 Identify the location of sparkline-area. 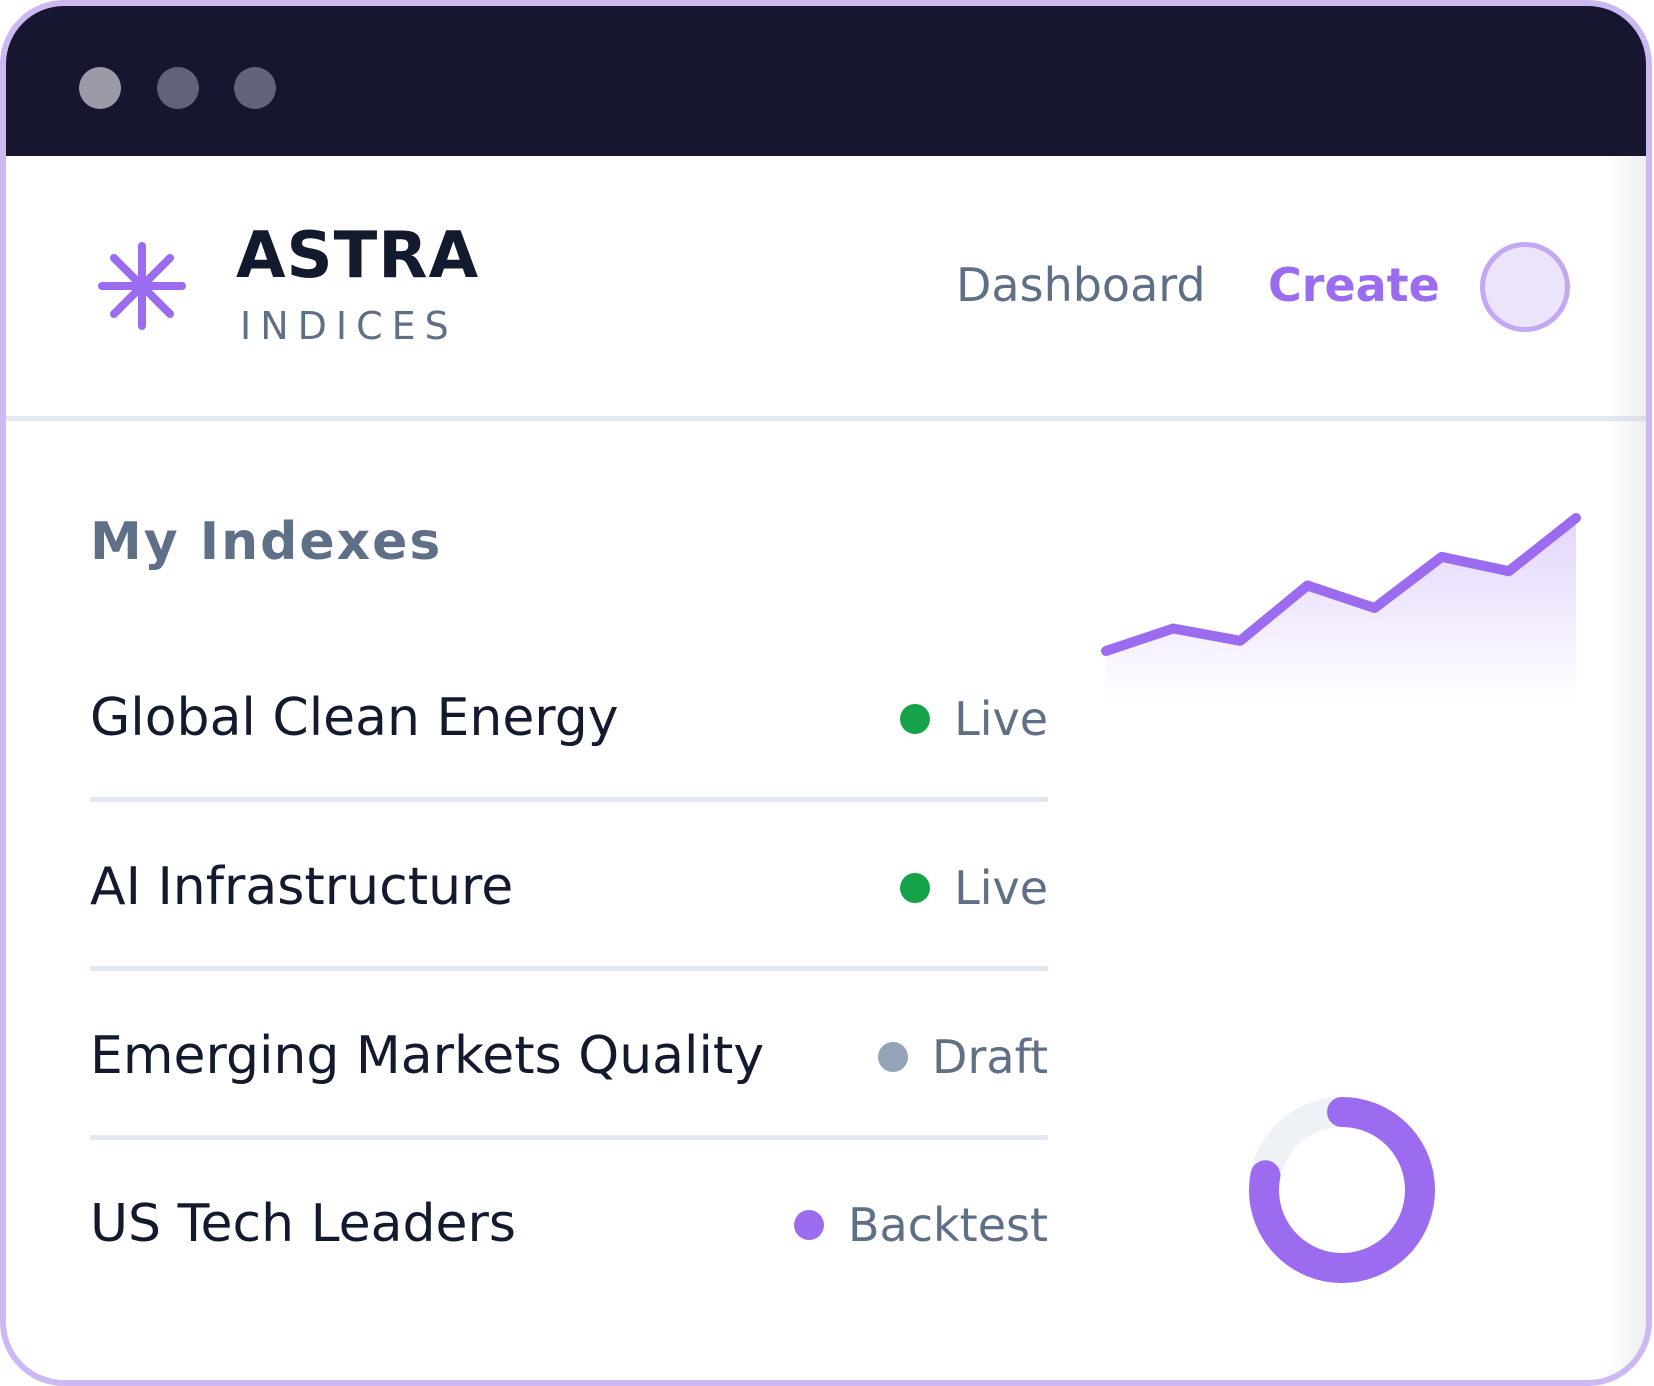
(1341, 612).